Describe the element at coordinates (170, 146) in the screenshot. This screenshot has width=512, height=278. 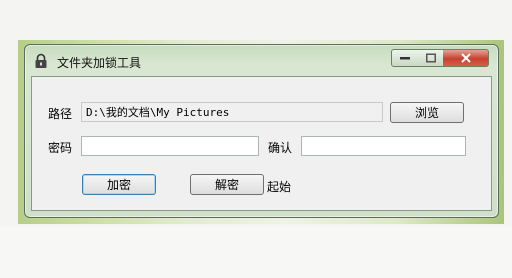
I see `password-input` at that location.